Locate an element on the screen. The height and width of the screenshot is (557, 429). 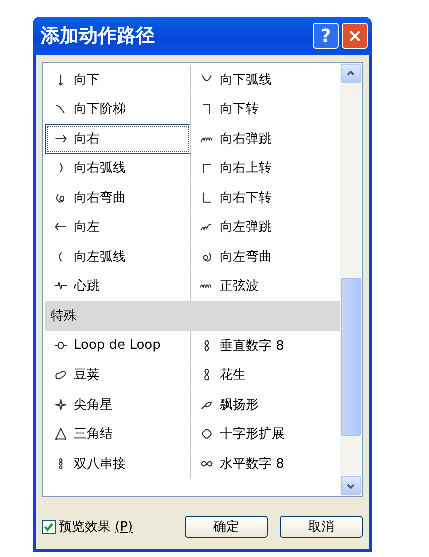
path-item: 向左弧线 is located at coordinates (118, 257).